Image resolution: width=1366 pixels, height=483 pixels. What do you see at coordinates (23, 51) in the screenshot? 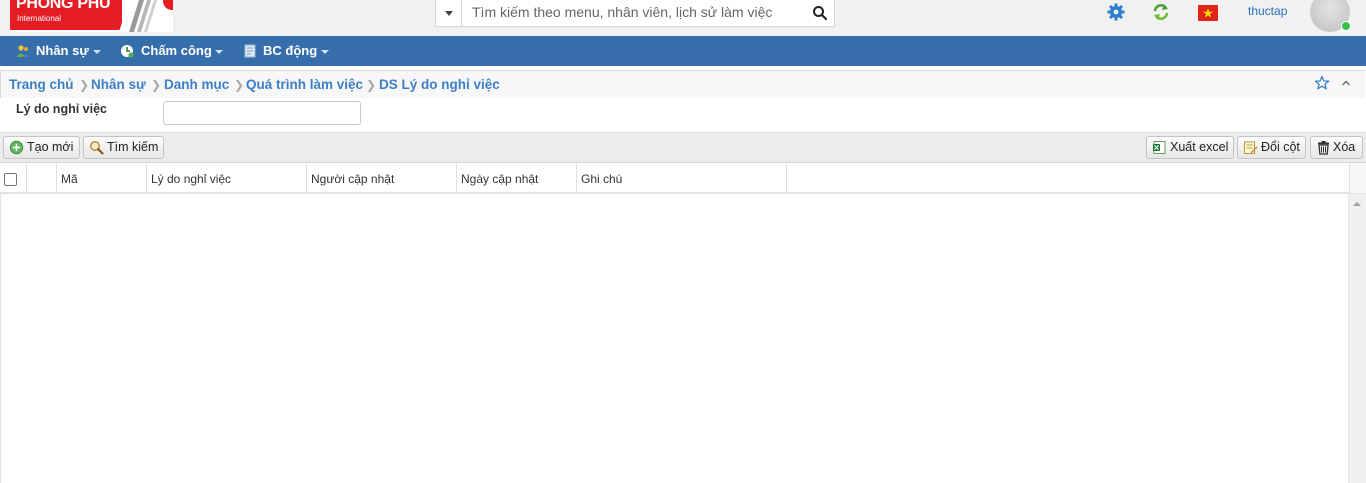
I see `users-icon` at bounding box center [23, 51].